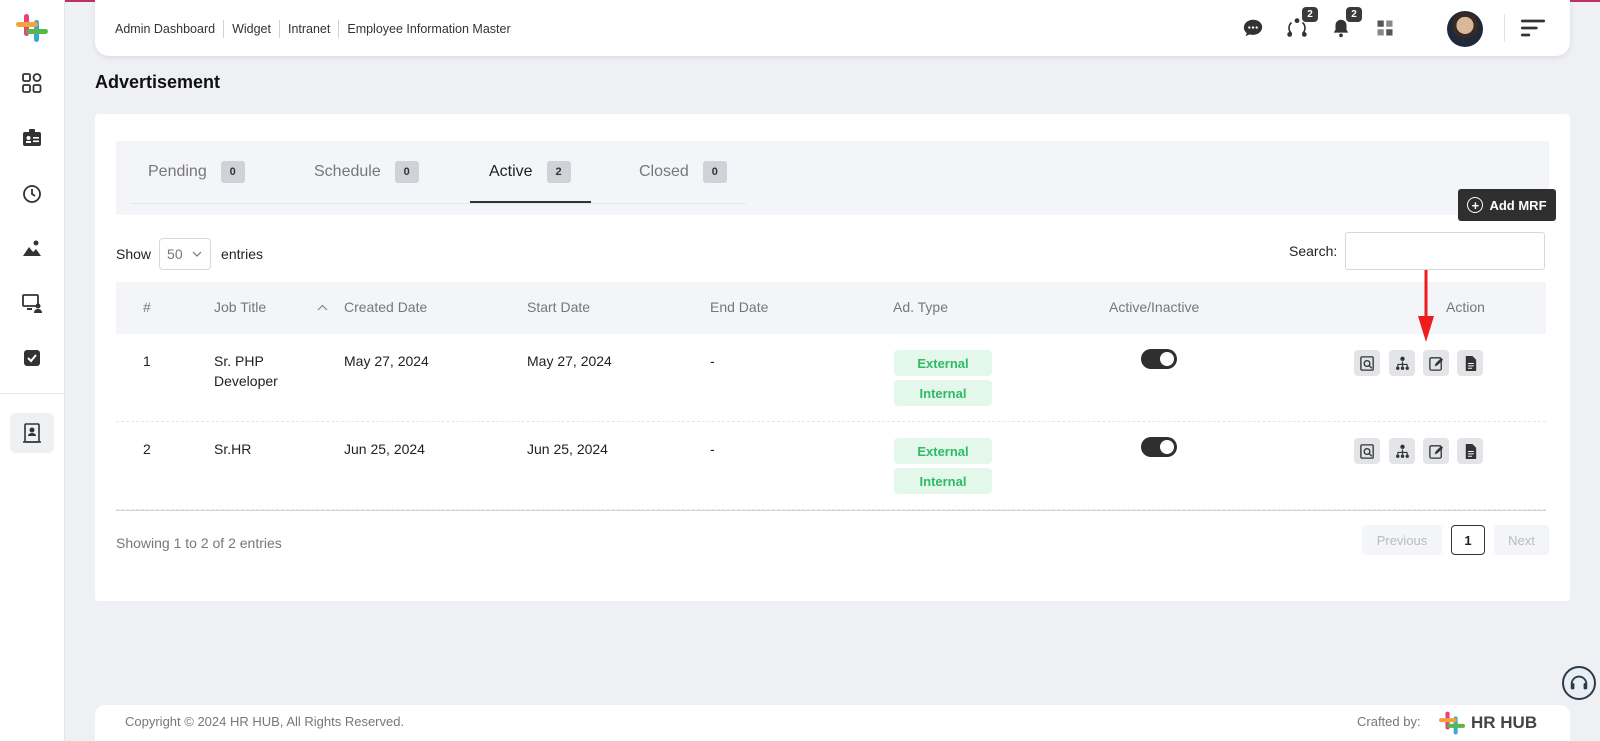 This screenshot has height=741, width=1600. I want to click on column-header-ad-type: Ad. Type, so click(920, 307).